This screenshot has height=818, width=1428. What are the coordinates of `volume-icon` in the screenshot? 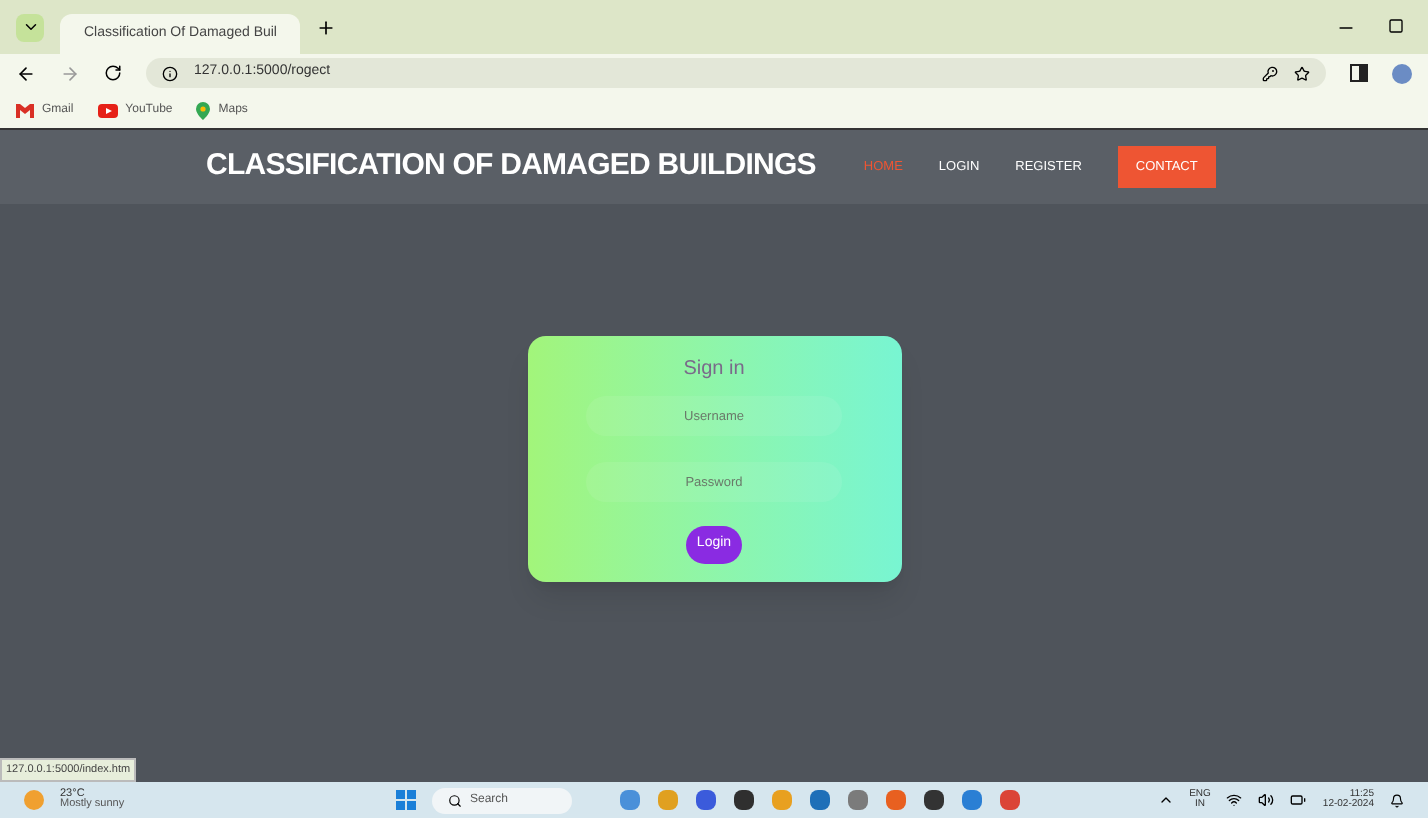 It's located at (1266, 800).